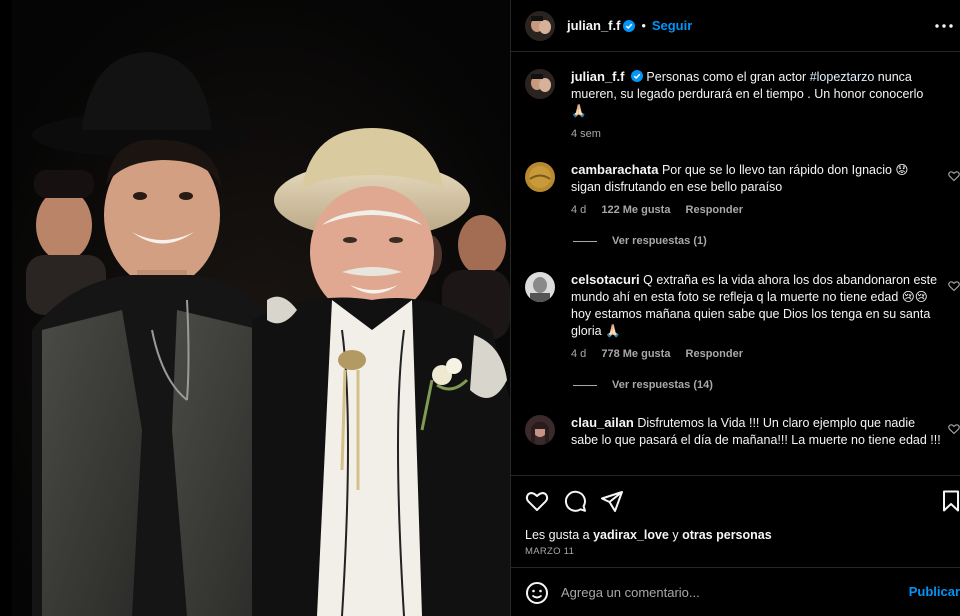 This screenshot has width=960, height=616. I want to click on caption-meta: 4 sem, so click(756, 134).